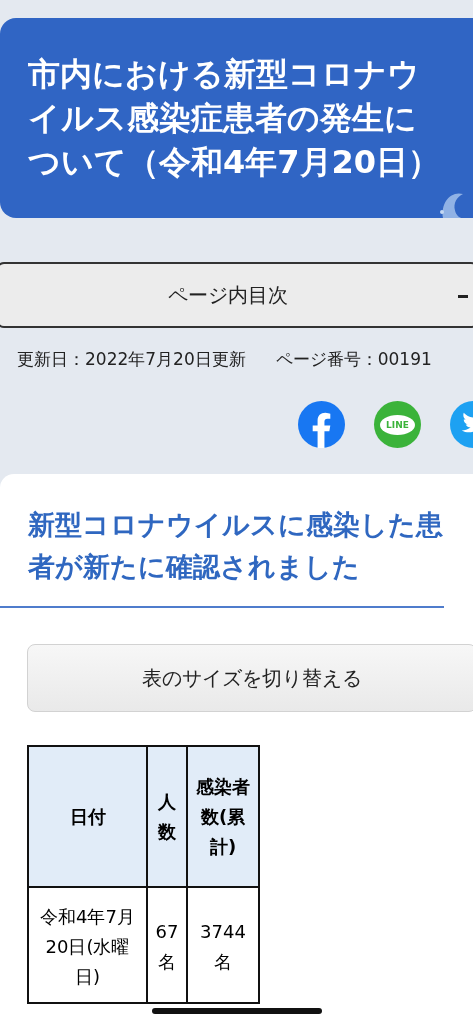 This screenshot has height=1024, width=473. I want to click on column-header: 日付, so click(87, 816).